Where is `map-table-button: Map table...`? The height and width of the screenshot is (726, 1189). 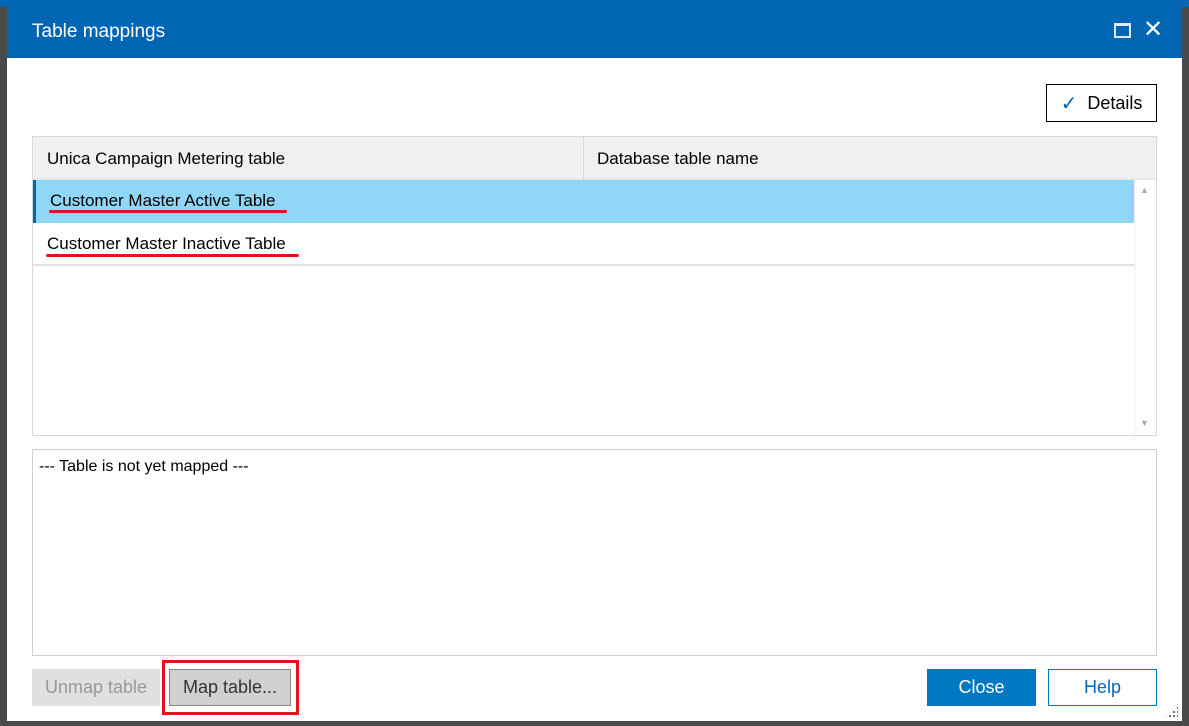
map-table-button: Map table... is located at coordinates (230, 687).